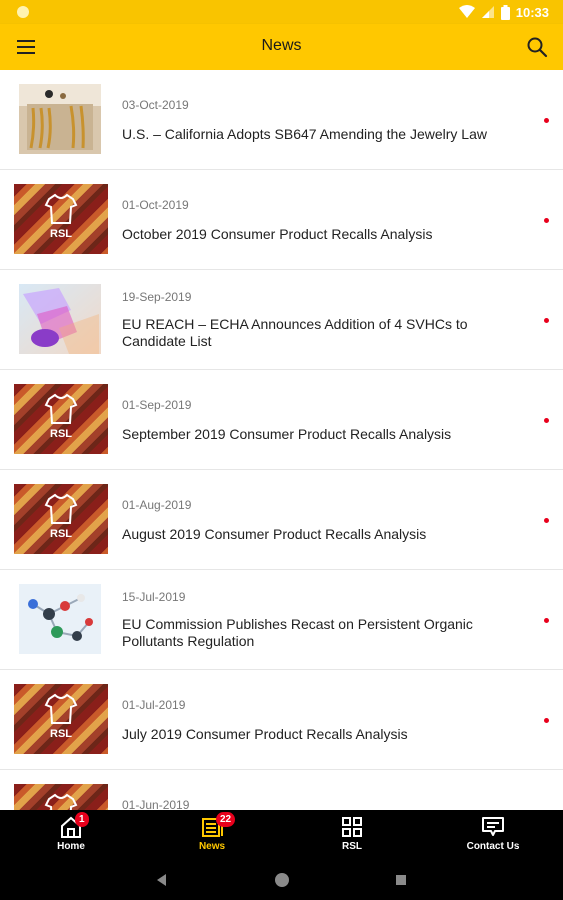 The image size is (563, 900). Describe the element at coordinates (226, 819) in the screenshot. I see `notification-badge: 22` at that location.